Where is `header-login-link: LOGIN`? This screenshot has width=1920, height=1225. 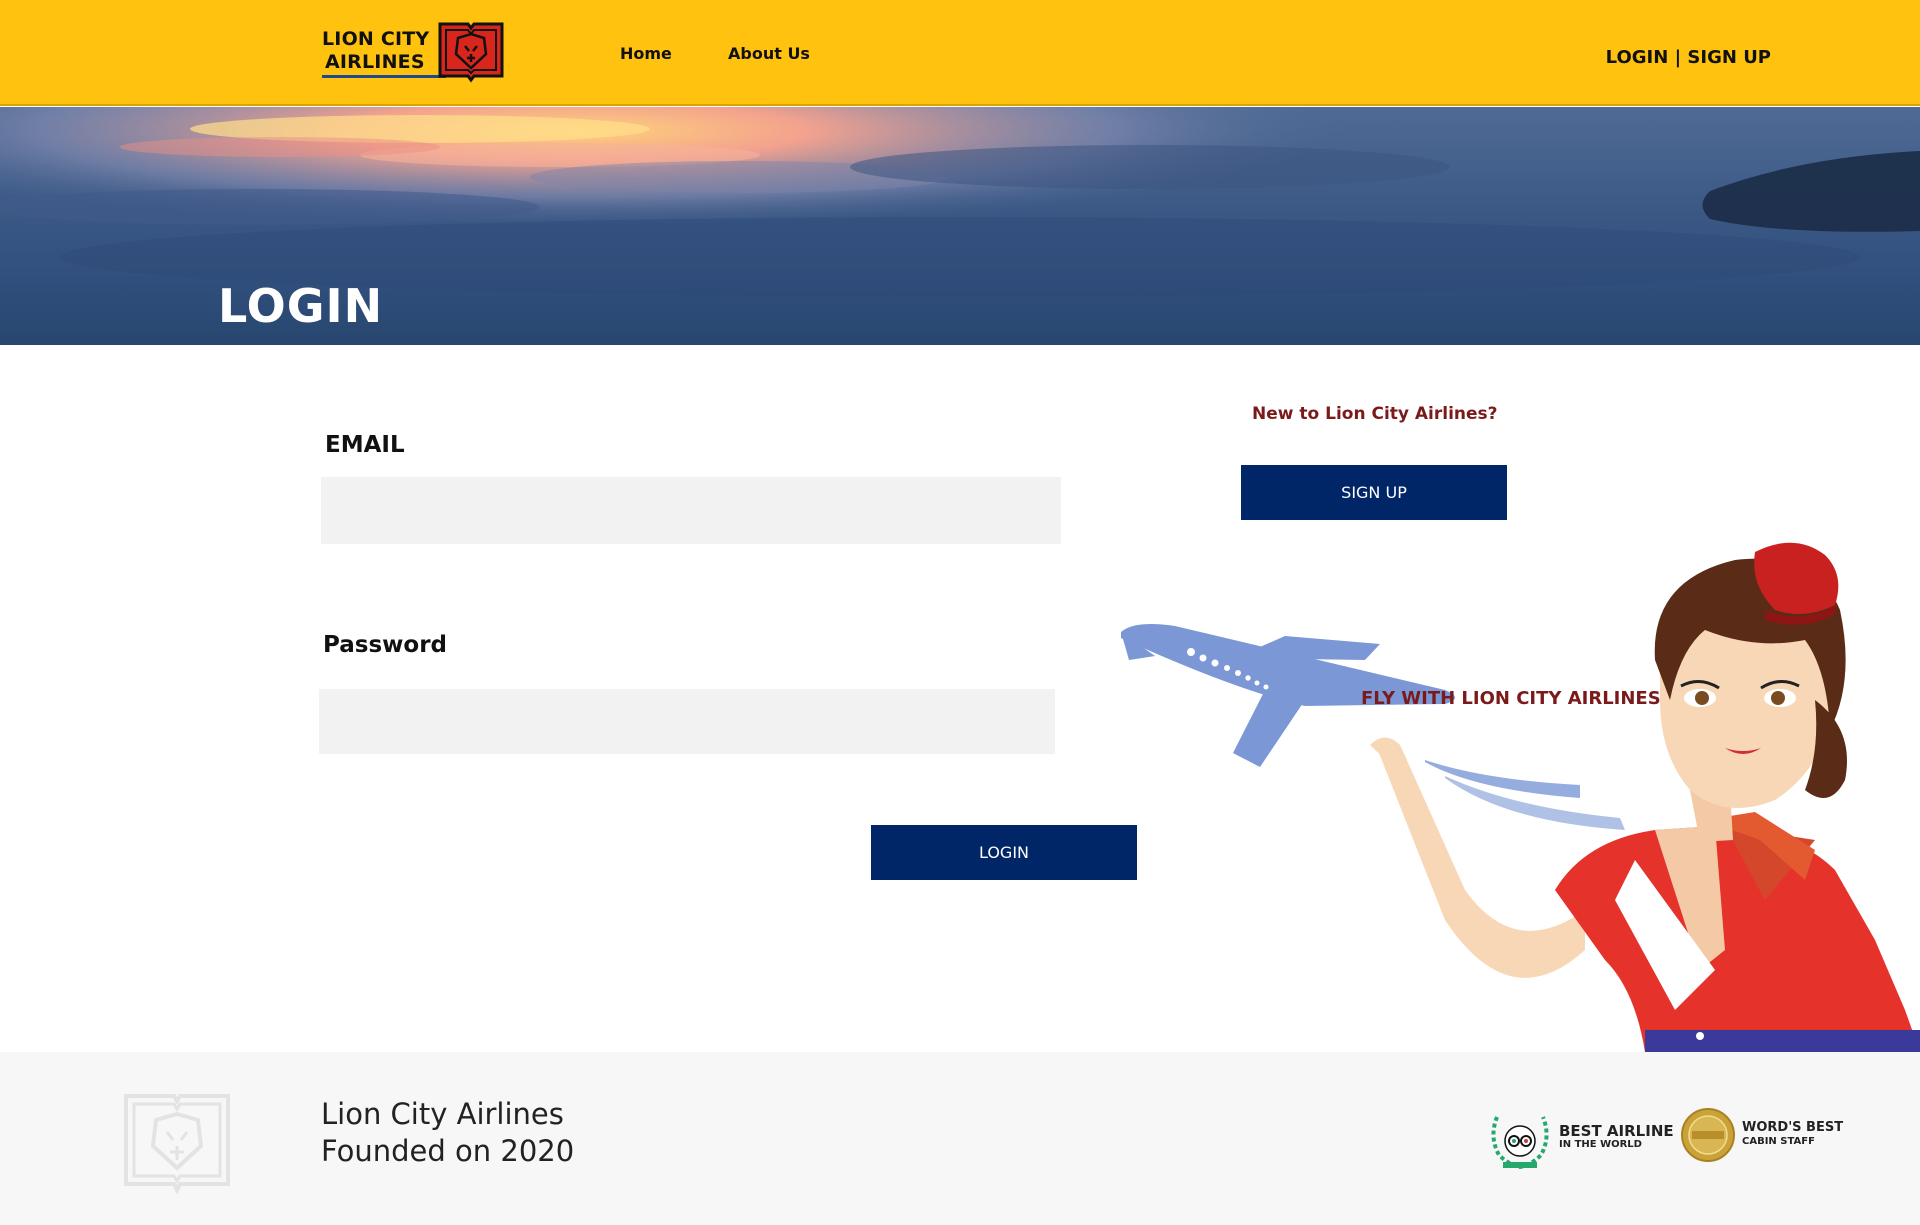 header-login-link: LOGIN is located at coordinates (1637, 57).